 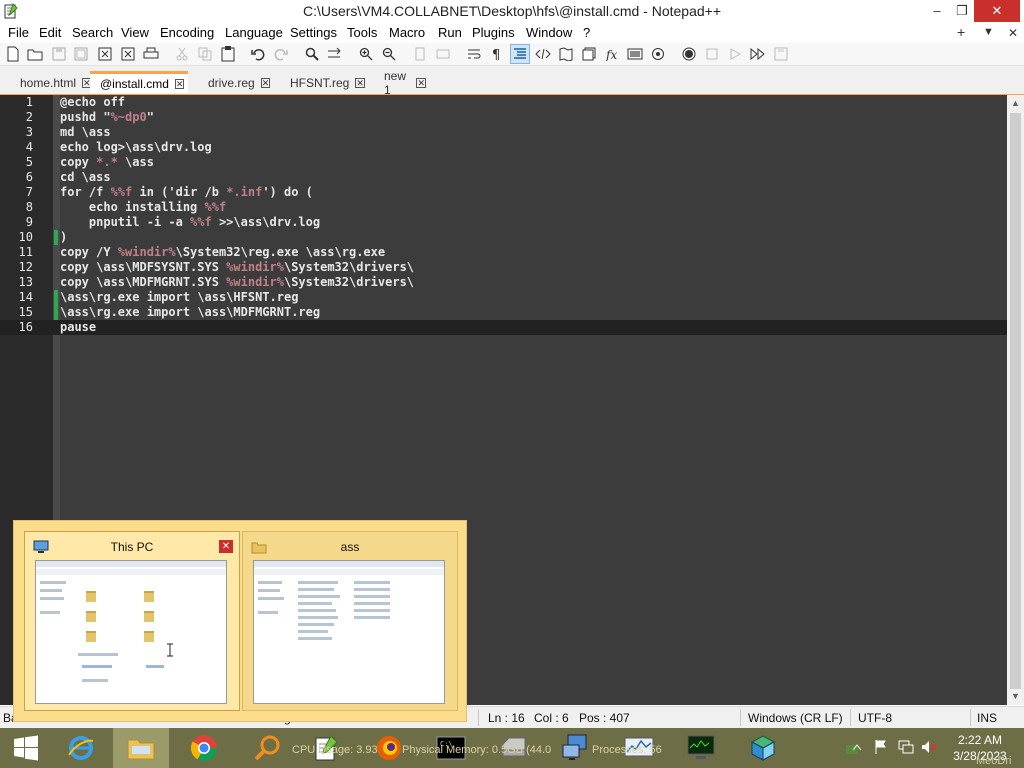 What do you see at coordinates (503, 132) in the screenshot?
I see `code-line: 3 md \ass` at bounding box center [503, 132].